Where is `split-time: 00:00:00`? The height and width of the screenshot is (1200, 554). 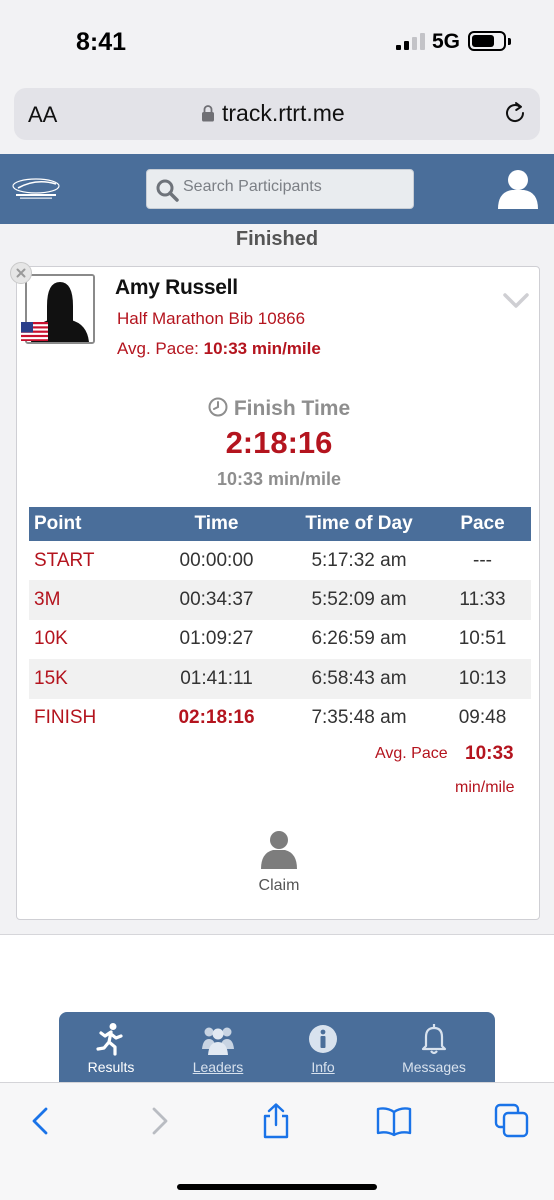
split-time: 00:00:00 is located at coordinates (216, 560).